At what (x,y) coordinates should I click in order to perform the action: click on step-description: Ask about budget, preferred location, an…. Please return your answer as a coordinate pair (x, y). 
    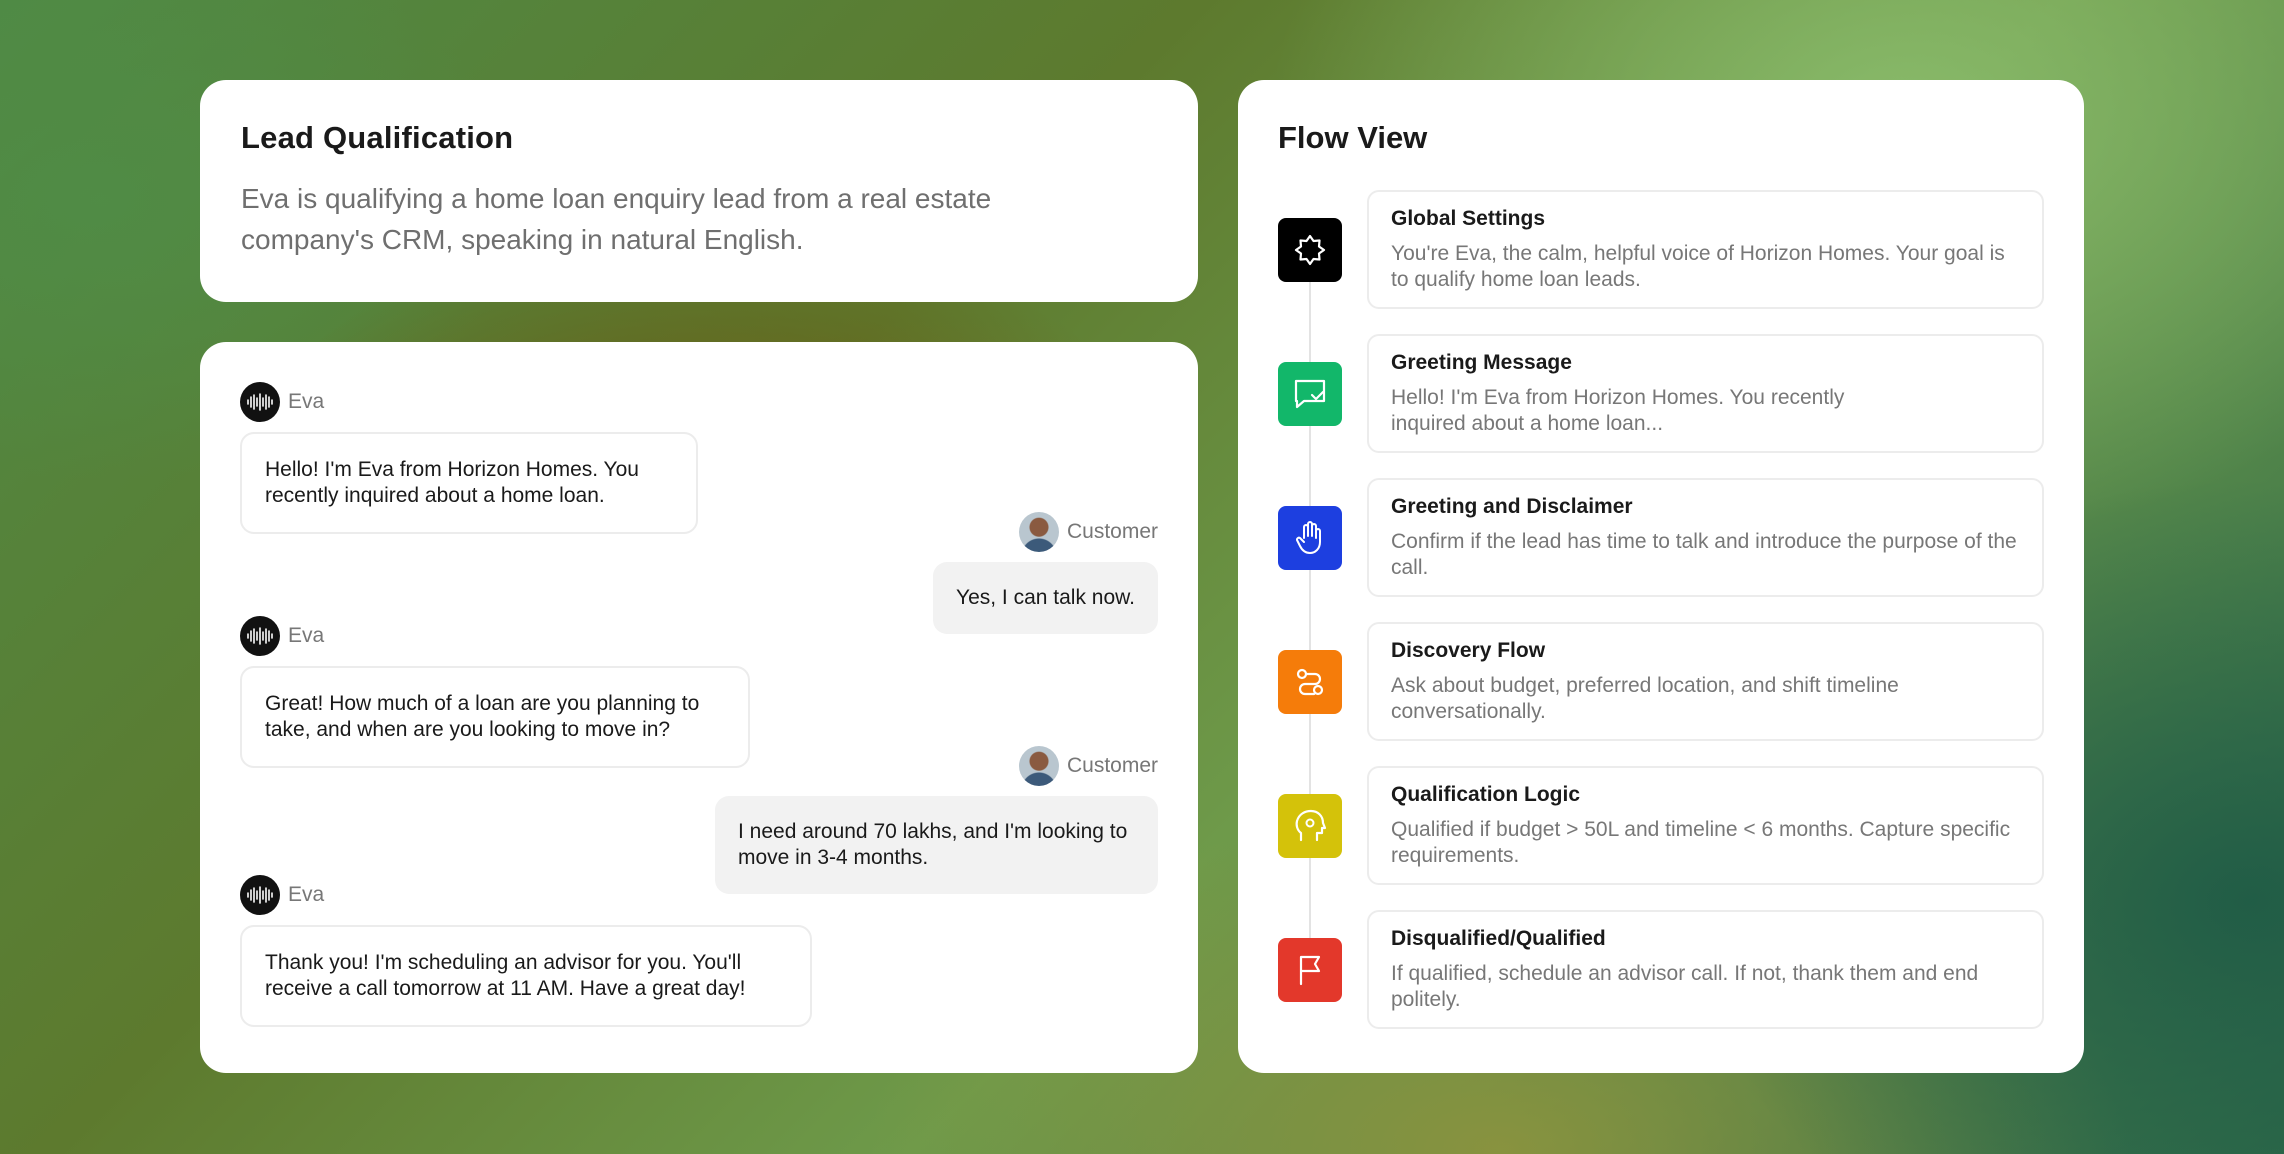
    Looking at the image, I should click on (1645, 698).